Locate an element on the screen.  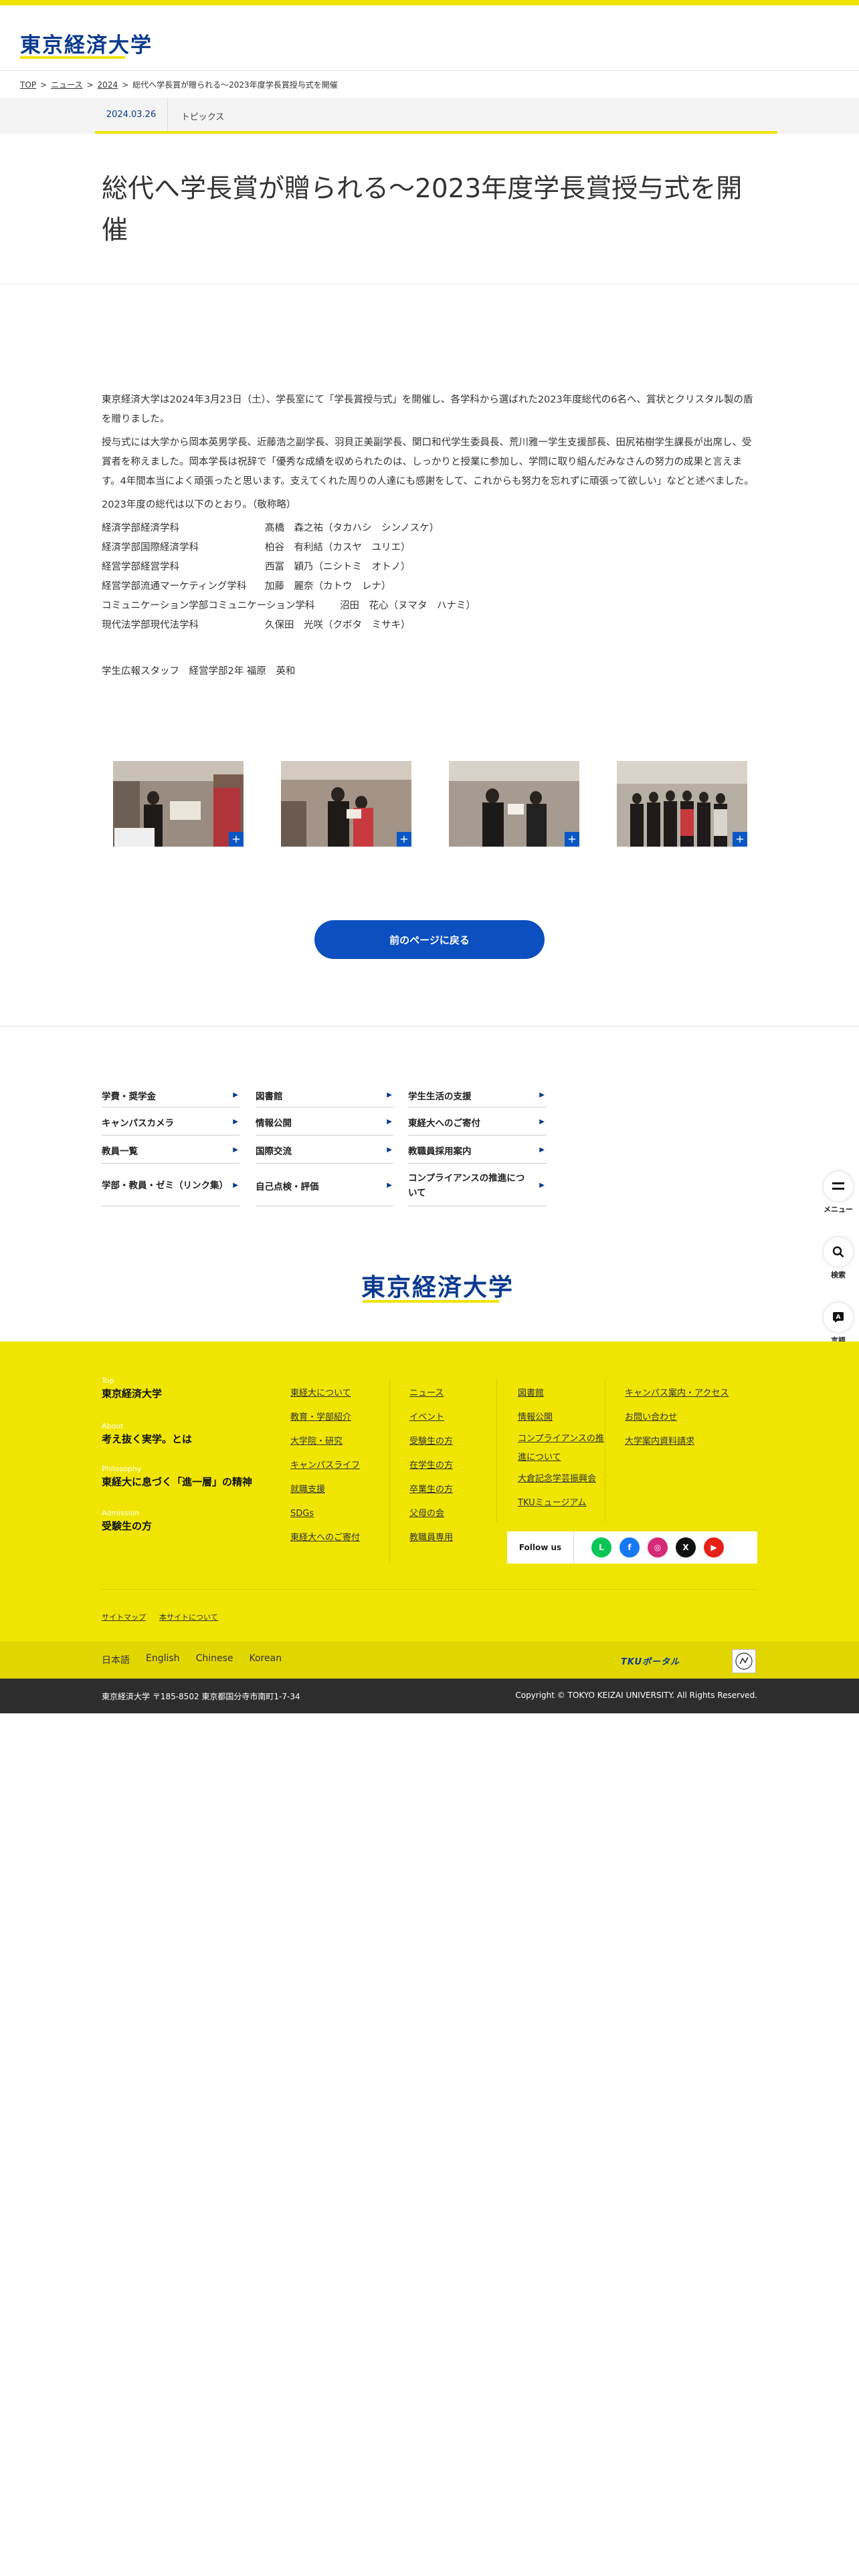
lang-ko: Korean is located at coordinates (266, 1660).